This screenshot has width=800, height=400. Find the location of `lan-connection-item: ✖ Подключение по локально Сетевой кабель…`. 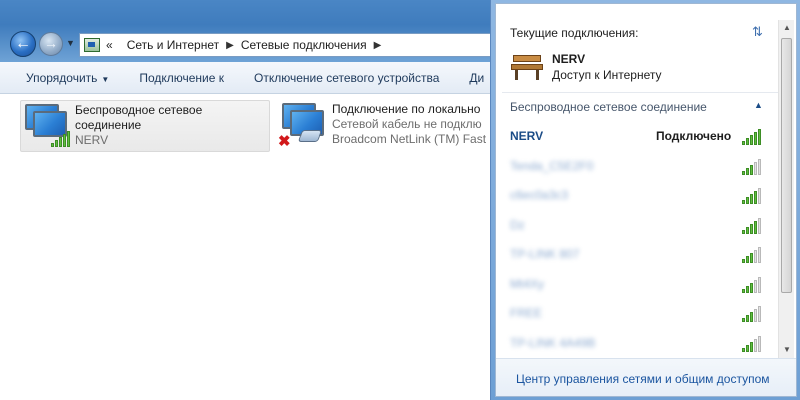

lan-connection-item: ✖ Подключение по локально Сетевой кабель… is located at coordinates (384, 126).